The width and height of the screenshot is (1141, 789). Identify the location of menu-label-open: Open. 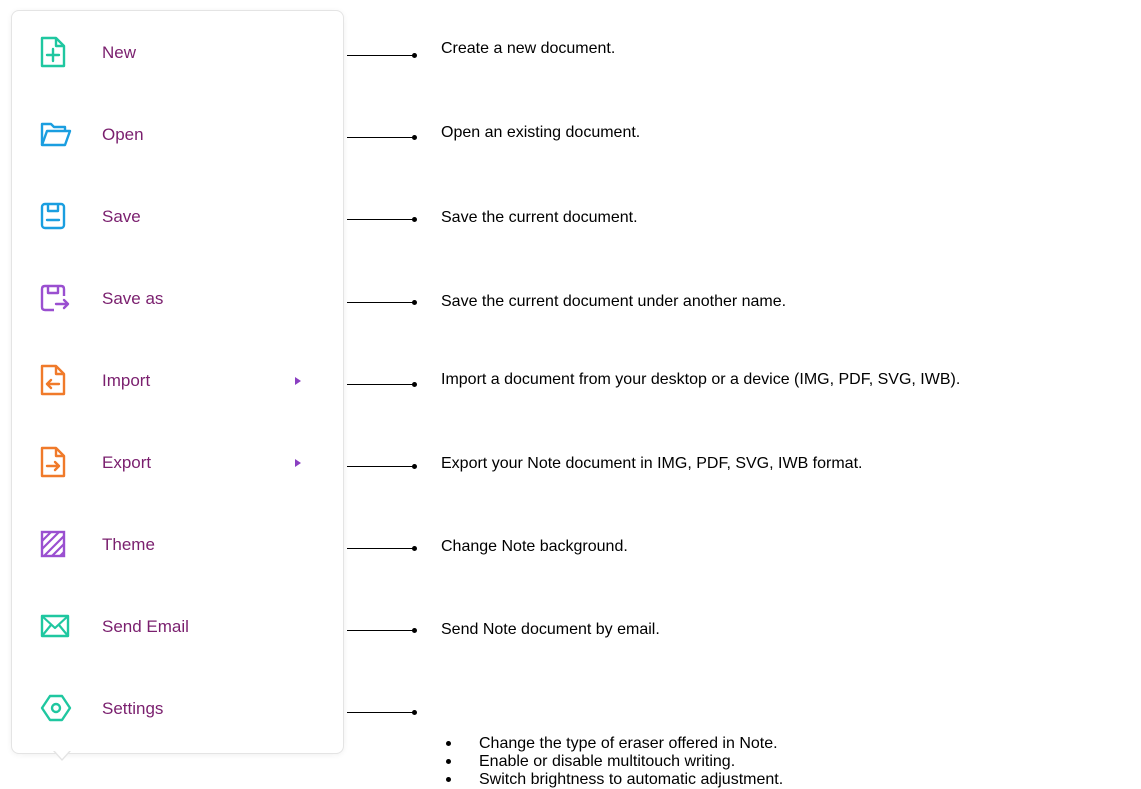
(123, 134).